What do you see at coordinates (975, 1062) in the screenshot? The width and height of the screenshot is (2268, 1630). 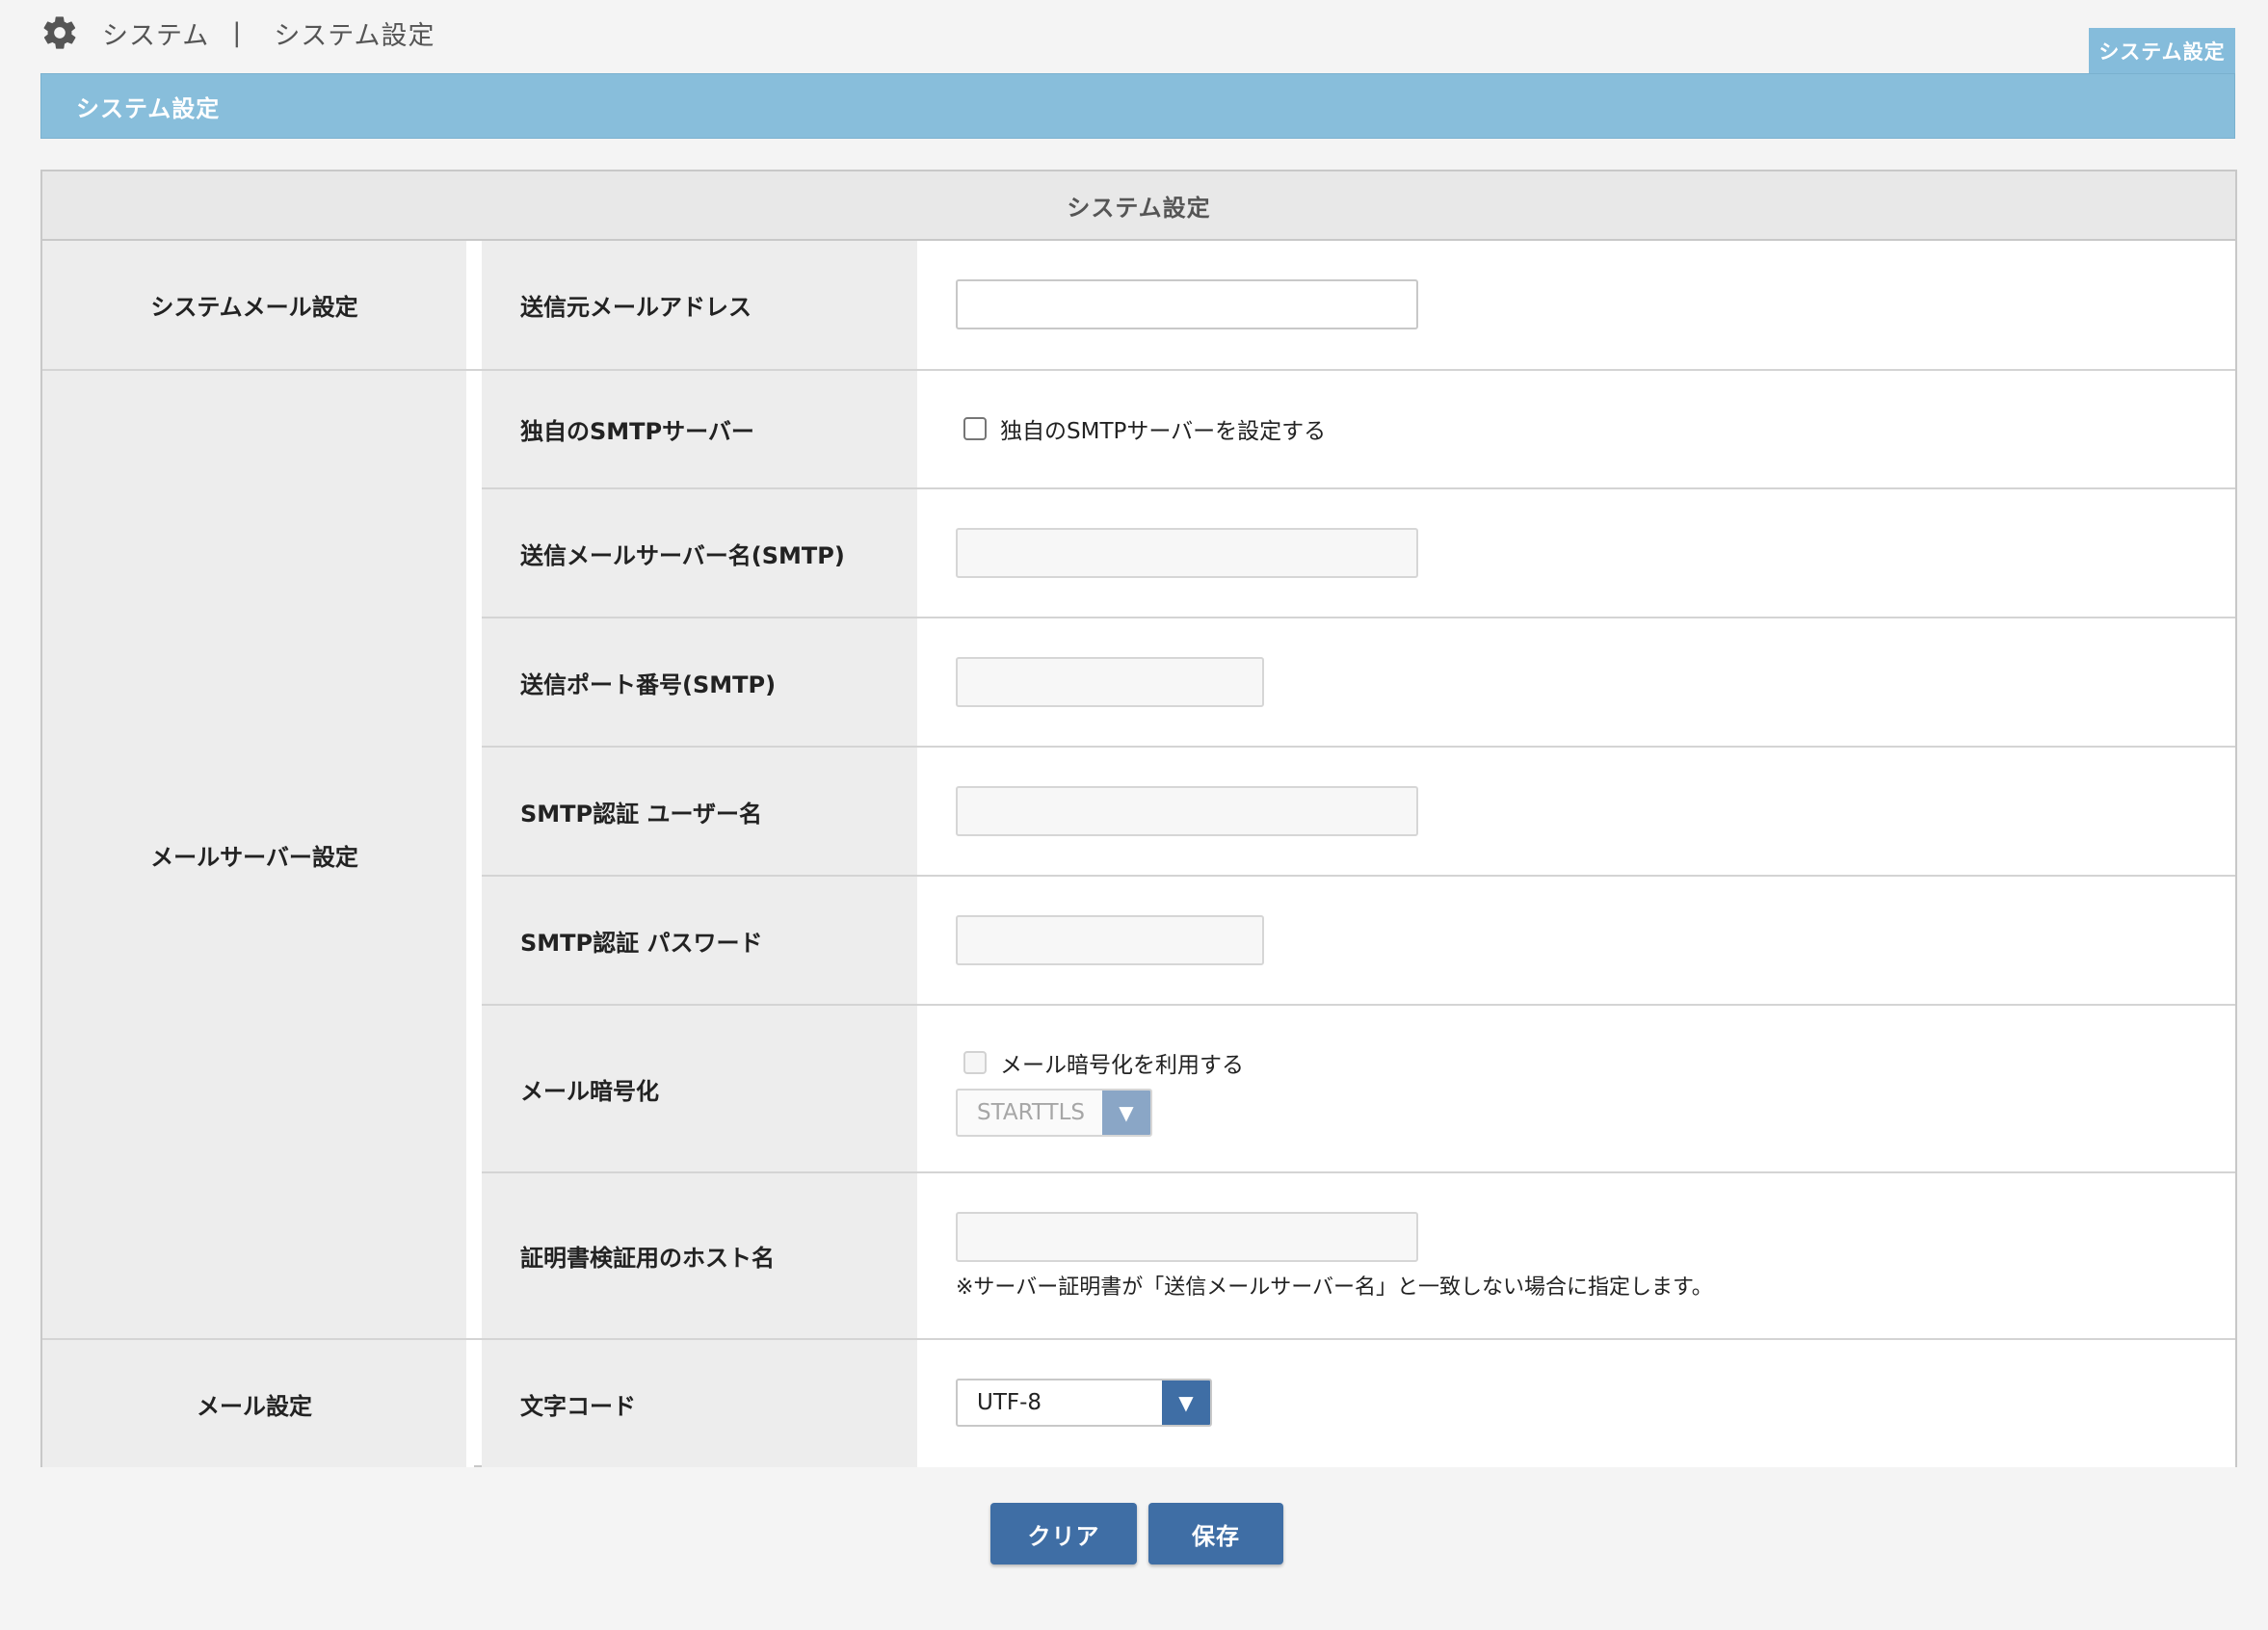 I see `encryption-checkbox` at bounding box center [975, 1062].